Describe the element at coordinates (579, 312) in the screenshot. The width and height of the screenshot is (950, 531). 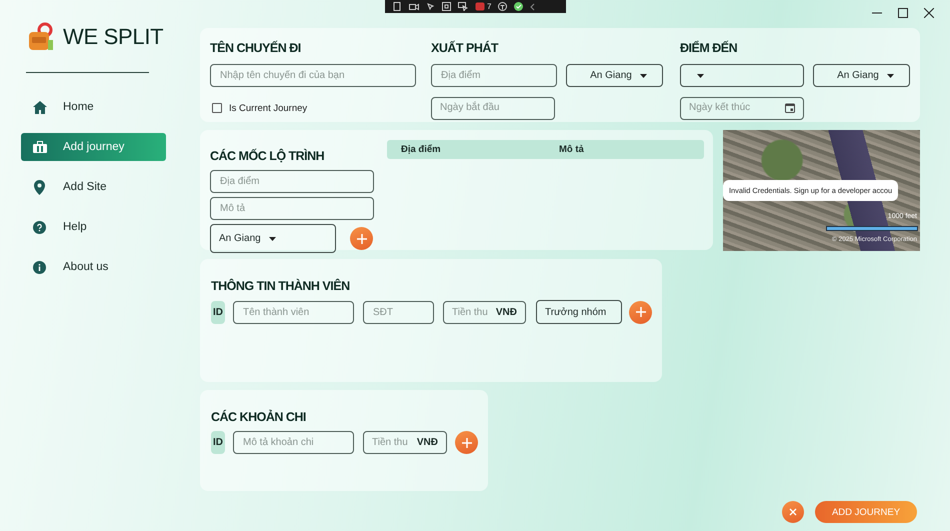
I see `role-dropdown: Trưởng nhóm` at that location.